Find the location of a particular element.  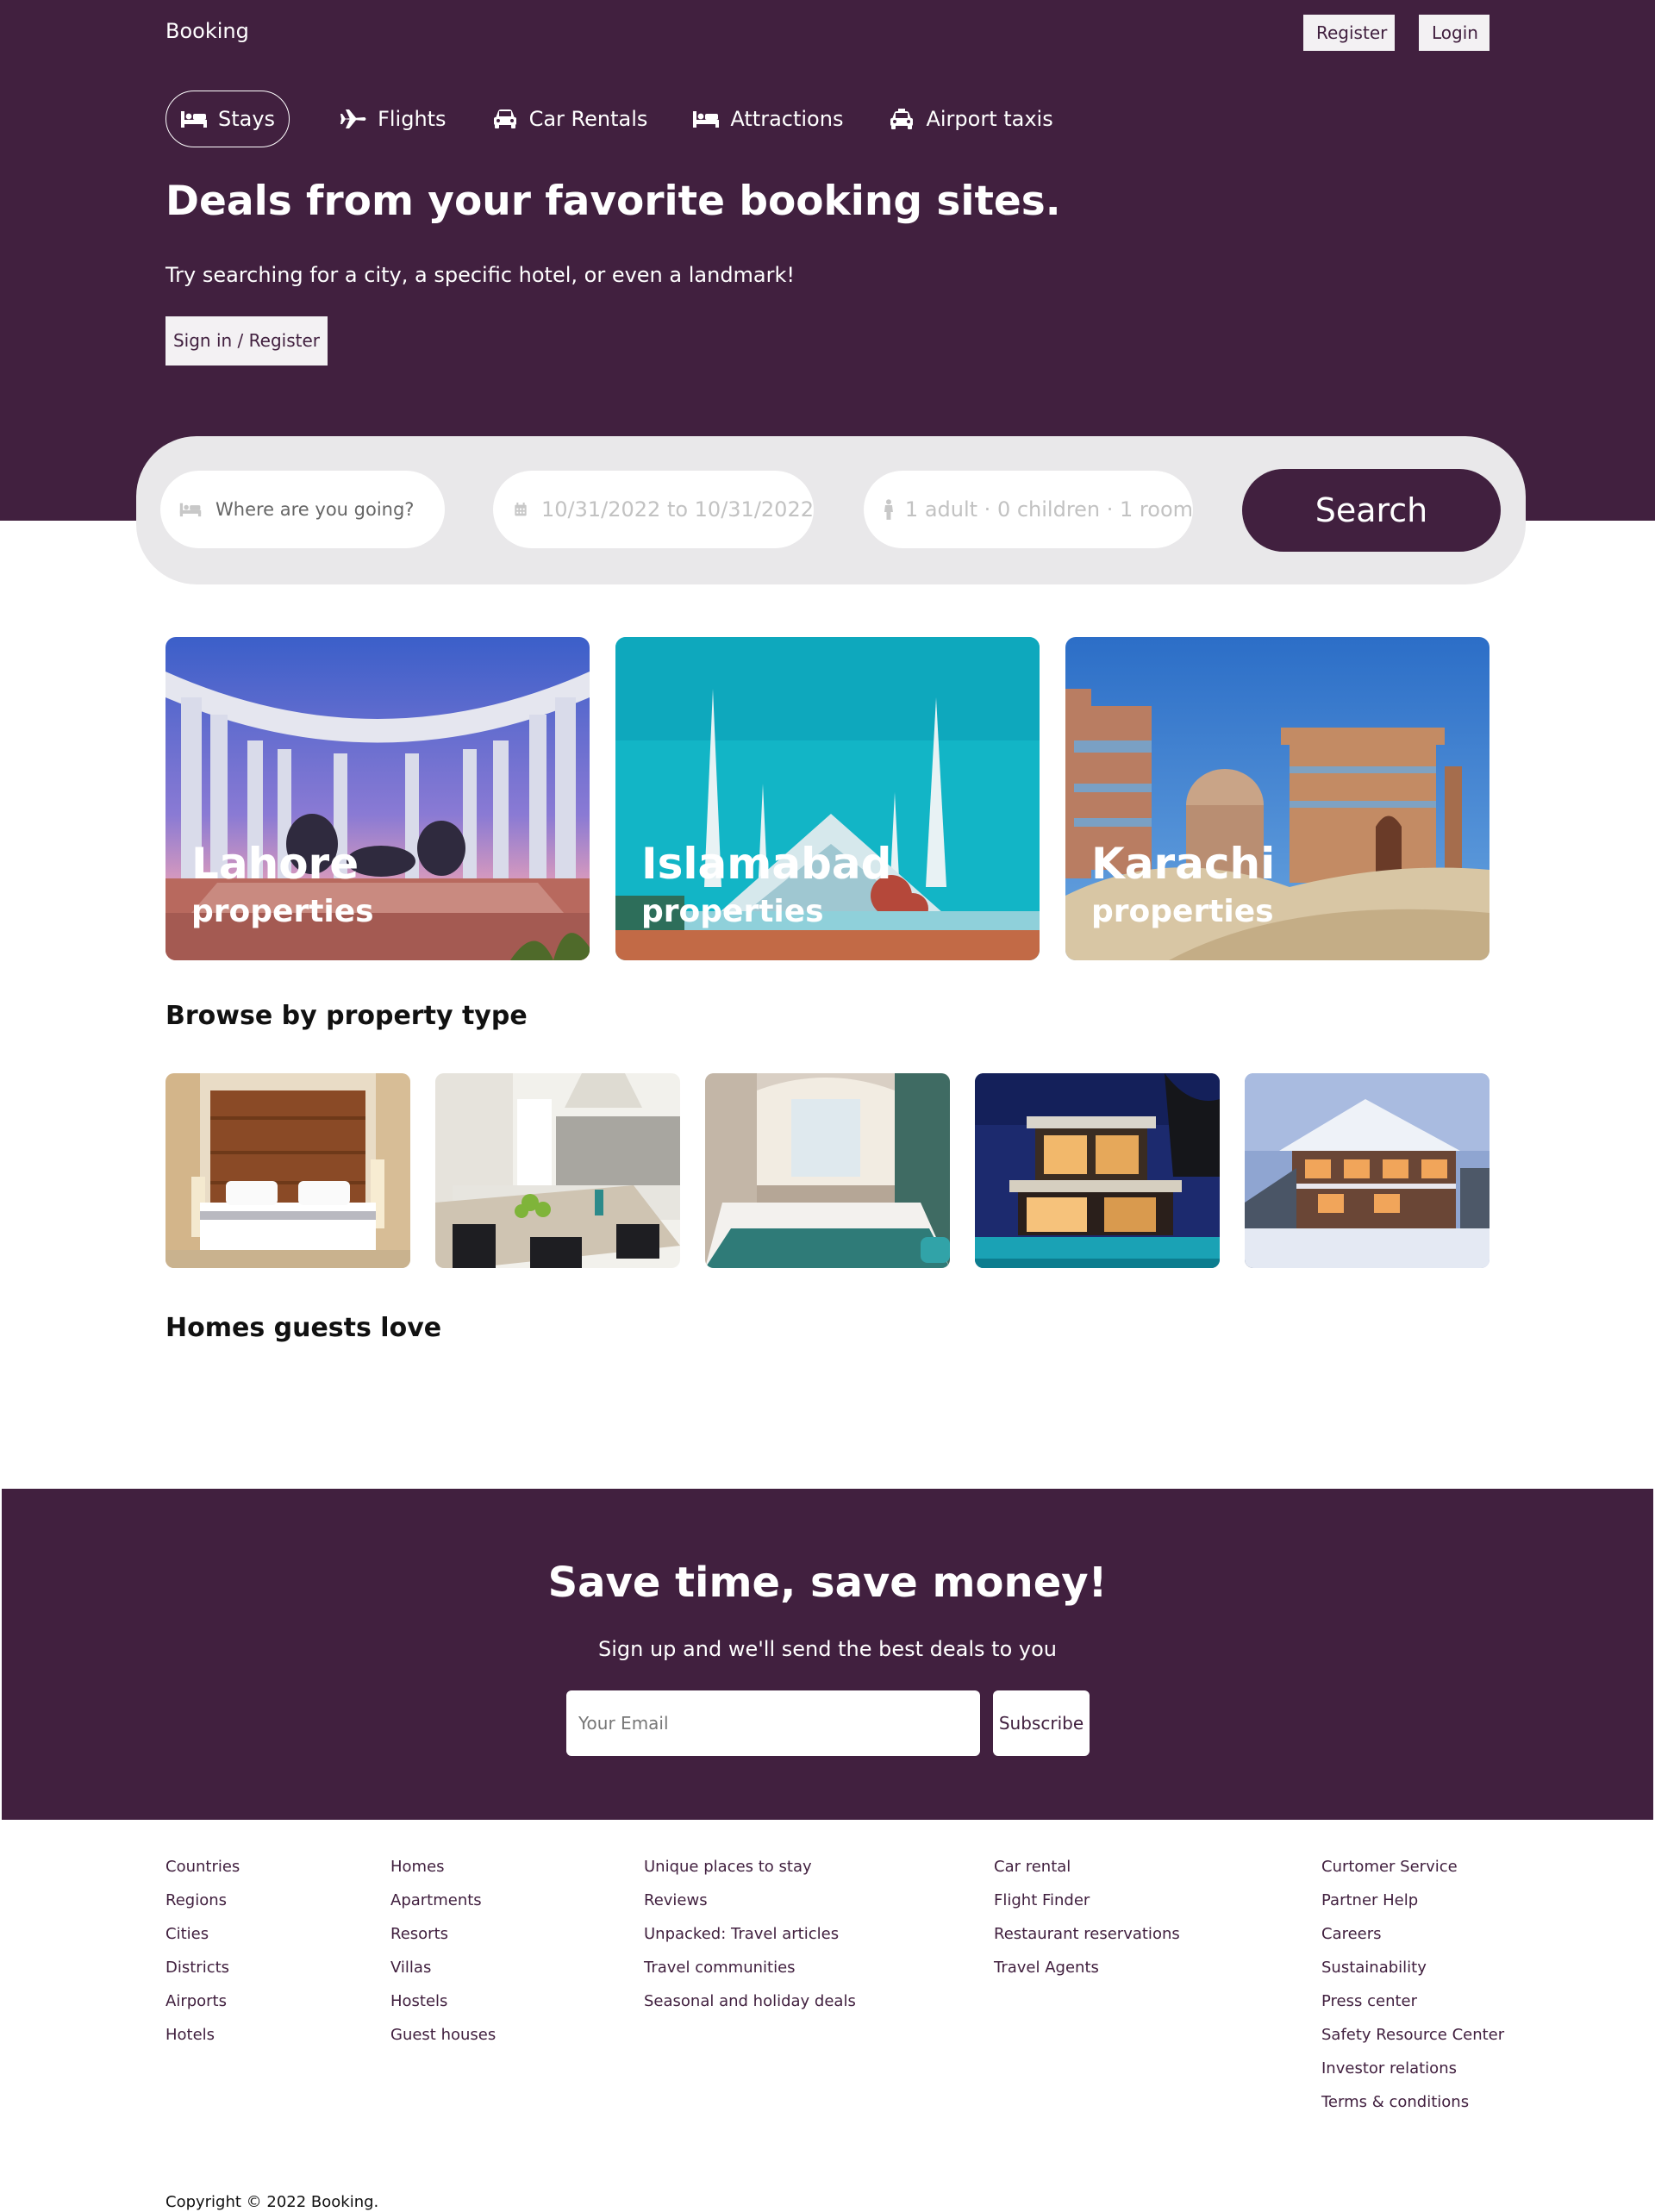

footer-link: Cities is located at coordinates (203, 1934).